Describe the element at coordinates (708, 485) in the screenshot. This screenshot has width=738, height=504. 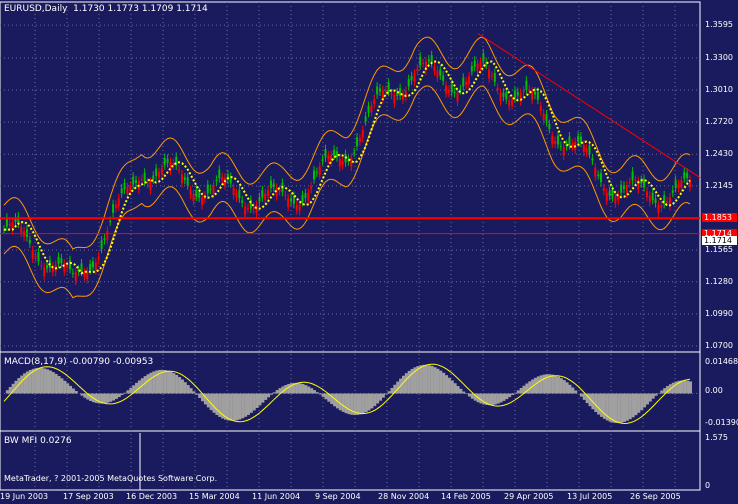
I see `mfi-axis-bottom: 0` at that location.